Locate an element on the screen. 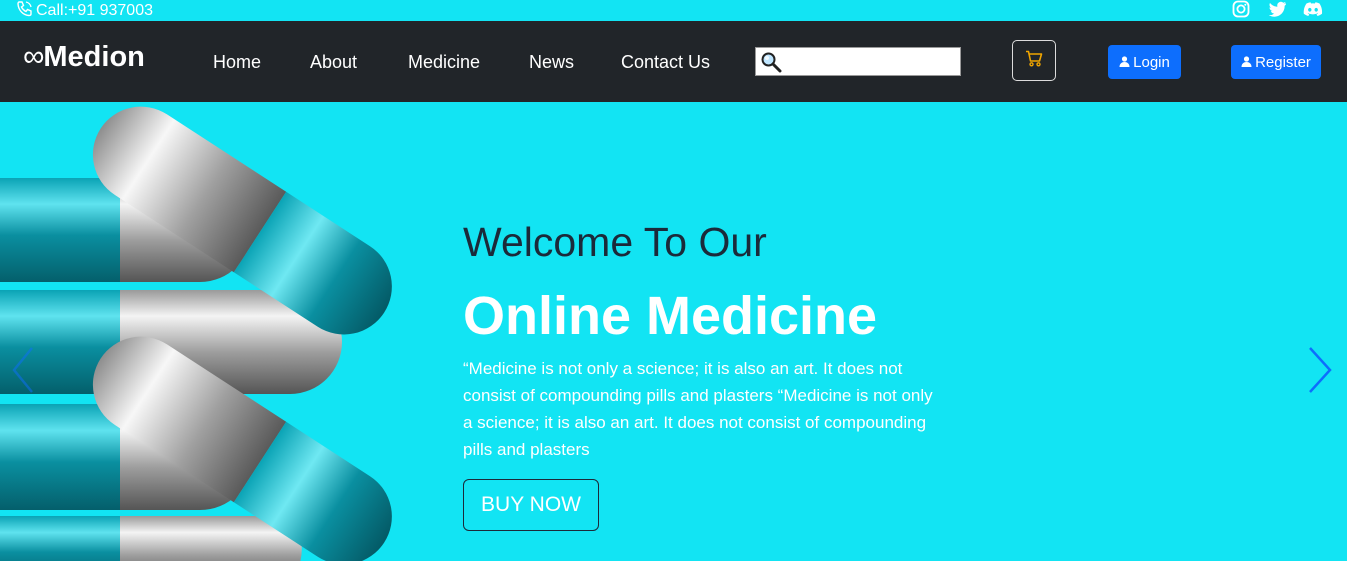 The height and width of the screenshot is (561, 1347). register-button: Register is located at coordinates (1276, 62).